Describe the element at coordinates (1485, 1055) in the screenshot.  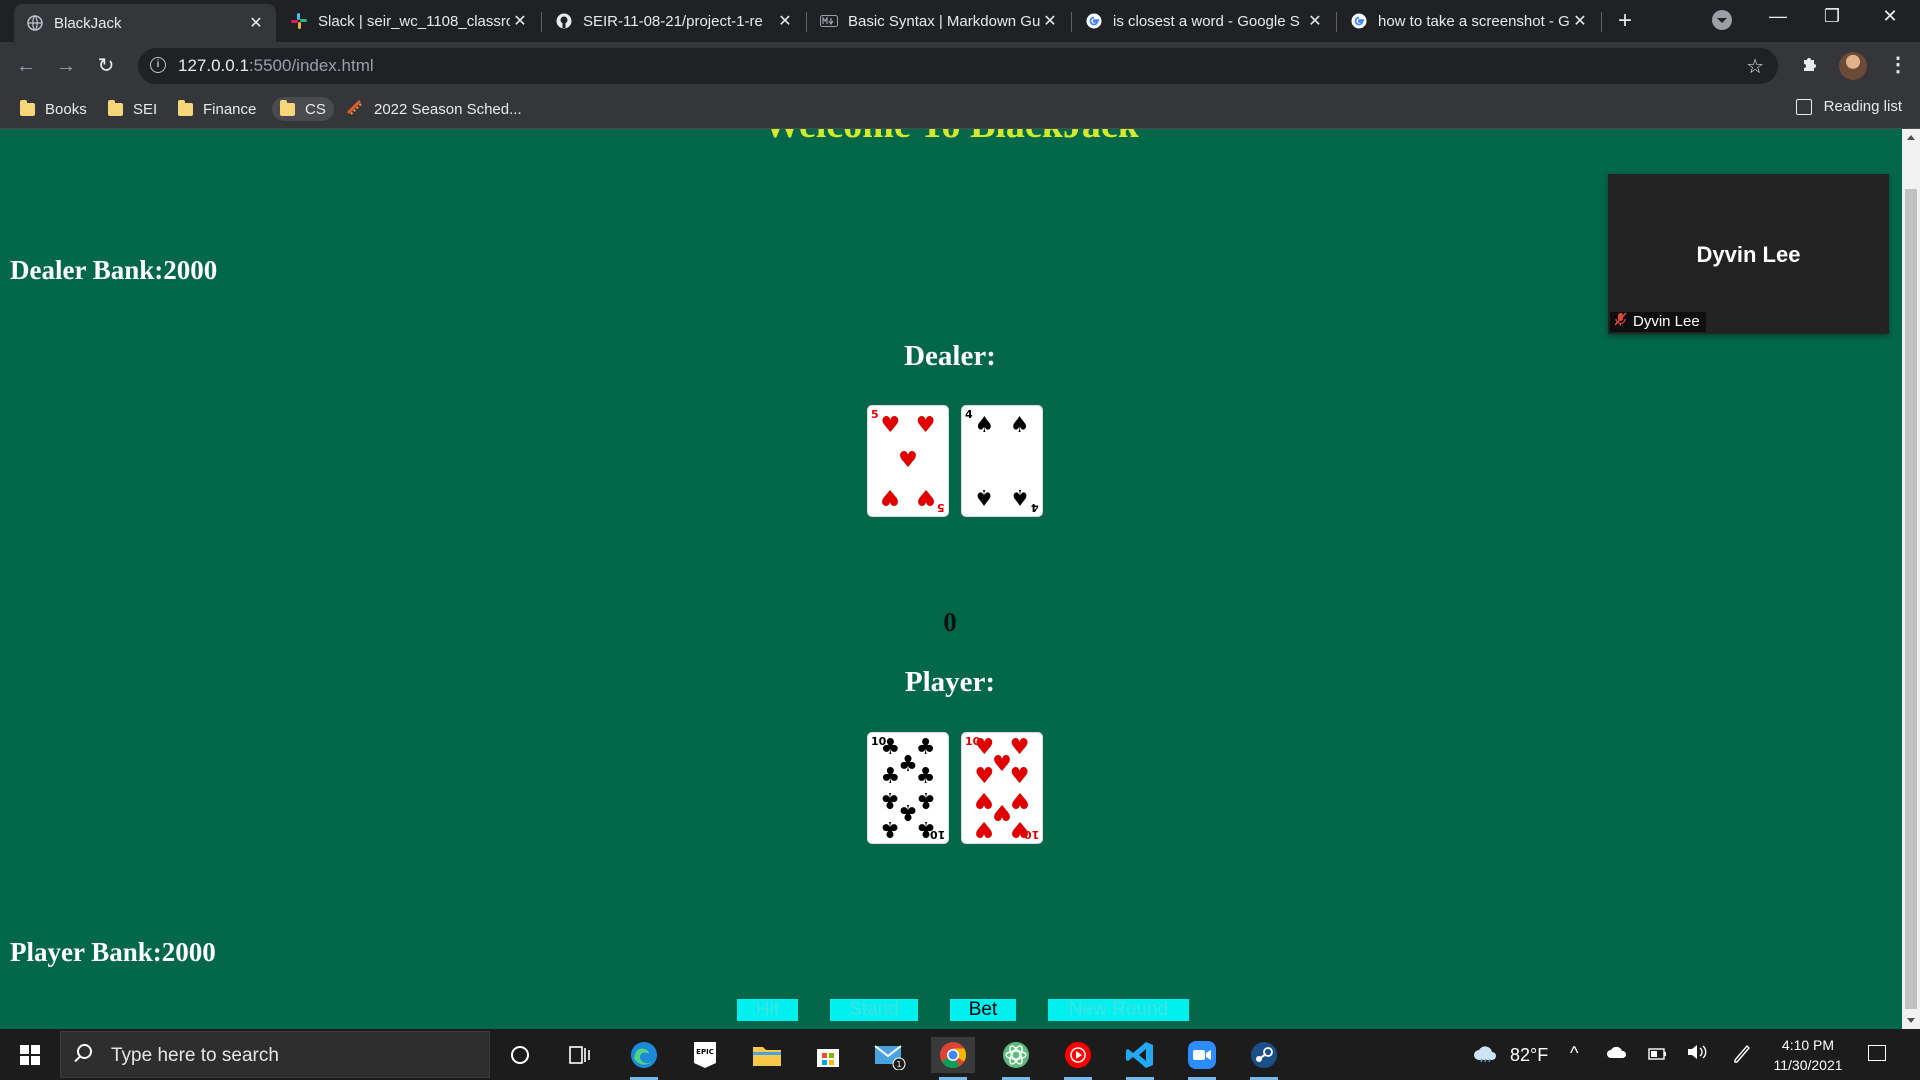
I see `weather-cloud-icon` at that location.